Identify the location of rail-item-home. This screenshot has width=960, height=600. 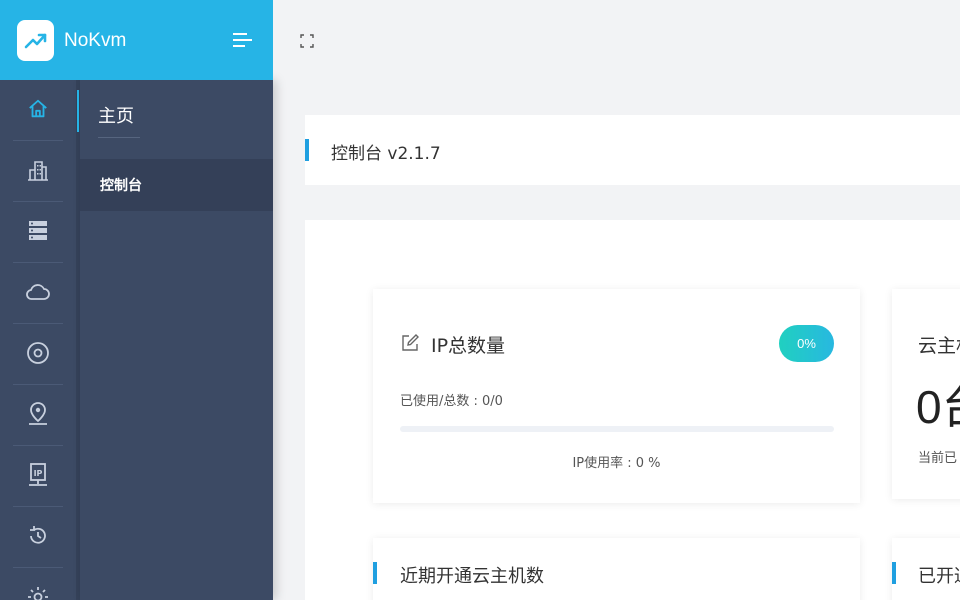
(38, 110).